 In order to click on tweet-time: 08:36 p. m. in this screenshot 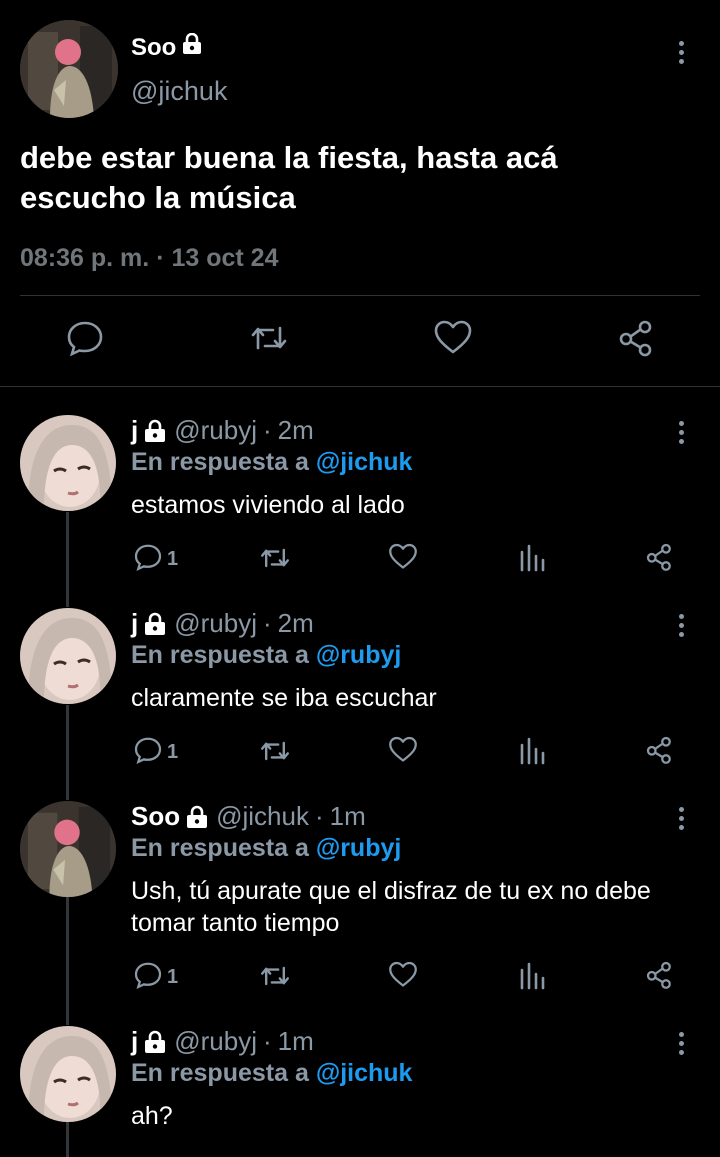, I will do `click(85, 258)`.